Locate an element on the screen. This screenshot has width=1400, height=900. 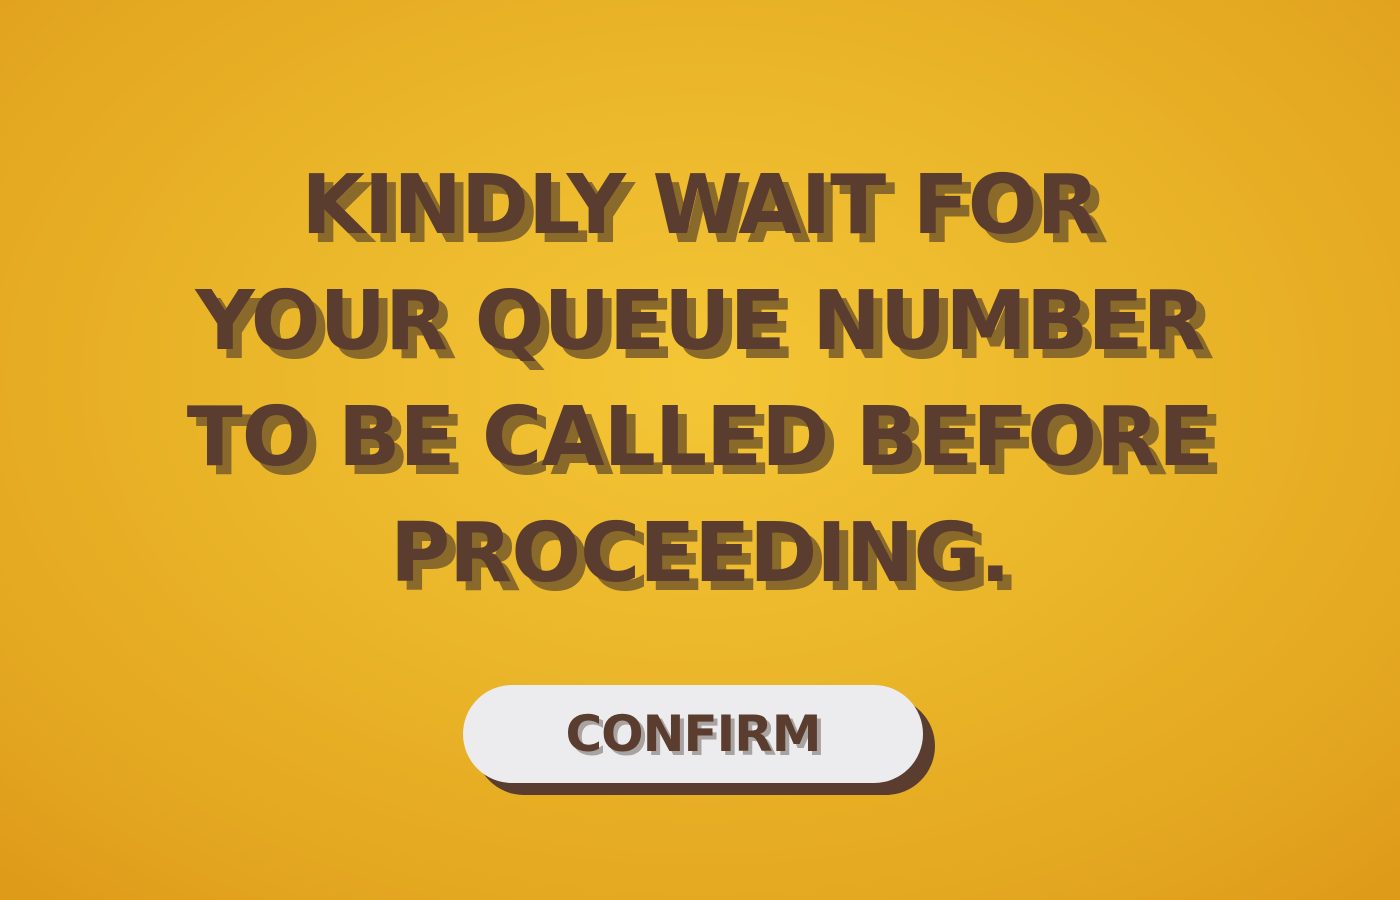
confirm-button-container: CONFIRM is located at coordinates (699, 740).